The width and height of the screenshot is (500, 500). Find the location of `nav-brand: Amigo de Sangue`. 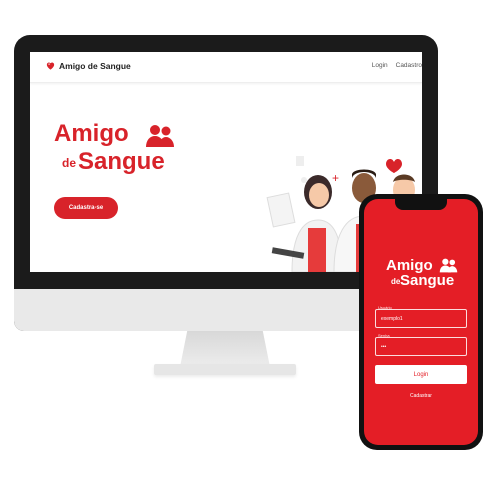

nav-brand: Amigo de Sangue is located at coordinates (88, 65).